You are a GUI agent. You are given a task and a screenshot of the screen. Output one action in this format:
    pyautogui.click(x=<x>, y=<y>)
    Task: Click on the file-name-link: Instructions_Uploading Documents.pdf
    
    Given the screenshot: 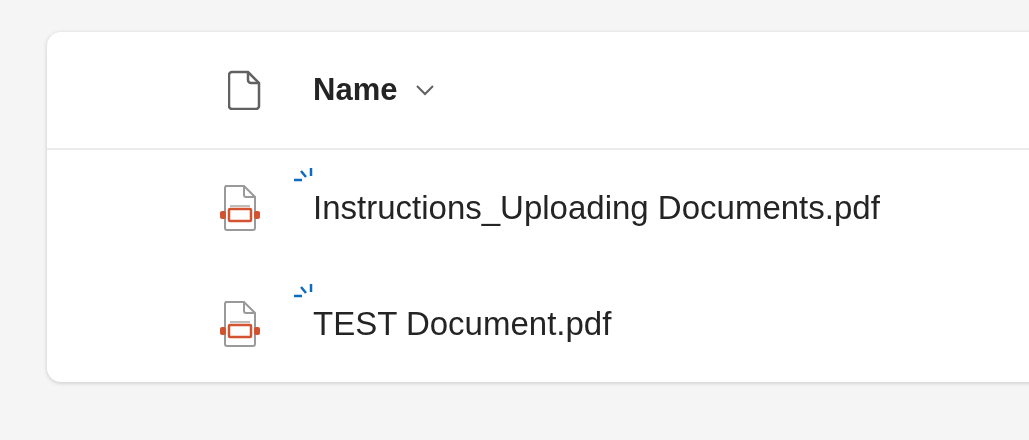 What is the action you would take?
    pyautogui.click(x=596, y=208)
    